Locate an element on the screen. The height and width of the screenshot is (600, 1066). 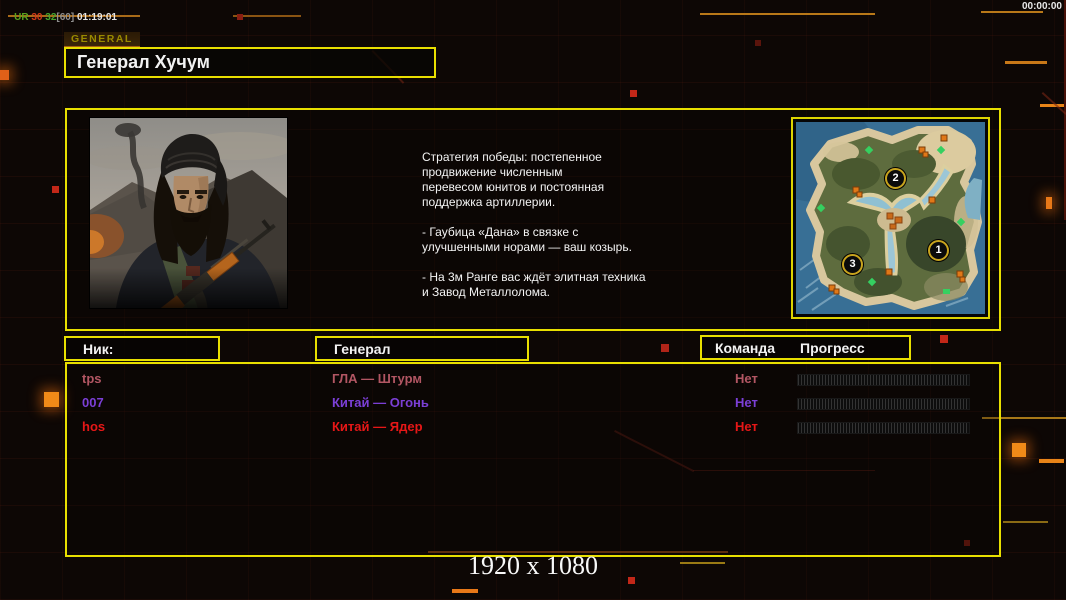
player-row: tps ГЛА — Штурм Нет is located at coordinates (533, 379).